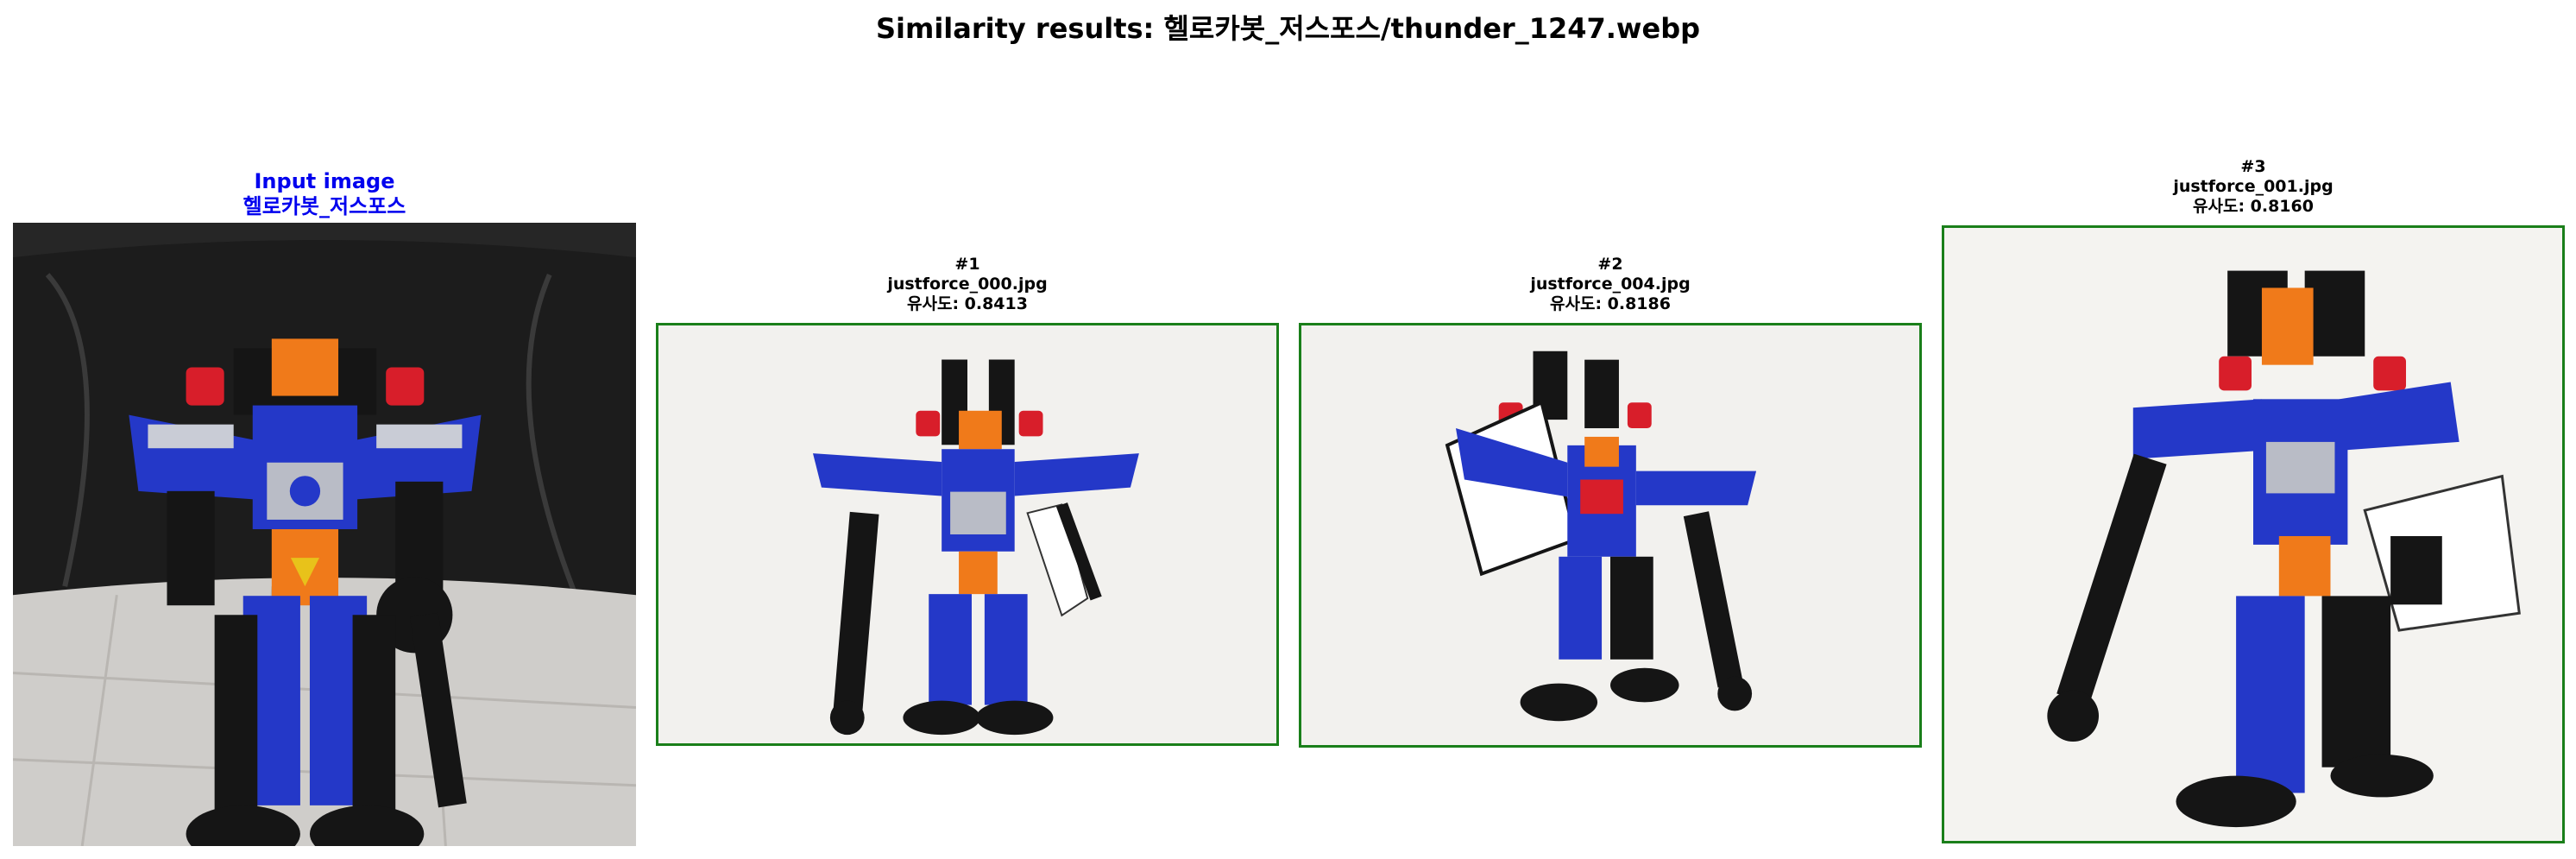  What do you see at coordinates (2253, 167) in the screenshot?
I see `result-rank: #3` at bounding box center [2253, 167].